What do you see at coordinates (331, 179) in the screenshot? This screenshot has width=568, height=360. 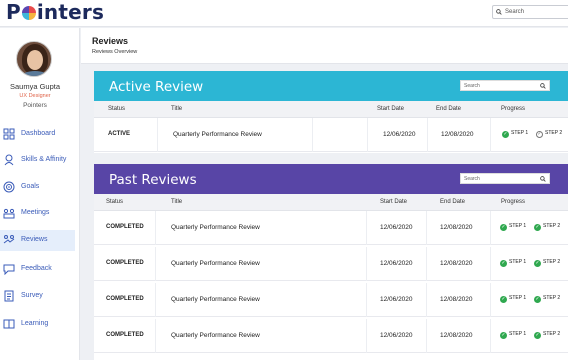 I see `past-reviews-header: Past Reviews Search` at bounding box center [331, 179].